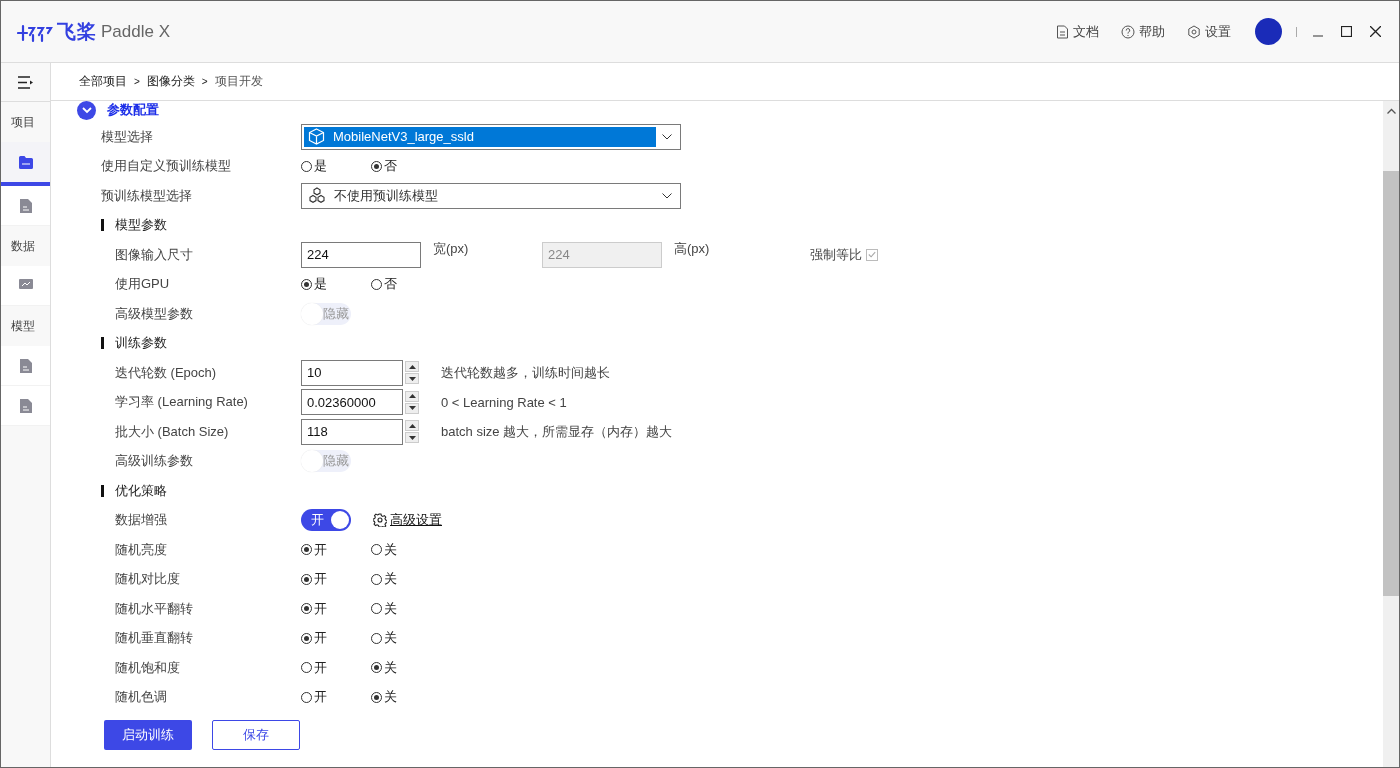  I want to click on section-title: 参数配置, so click(133, 110).